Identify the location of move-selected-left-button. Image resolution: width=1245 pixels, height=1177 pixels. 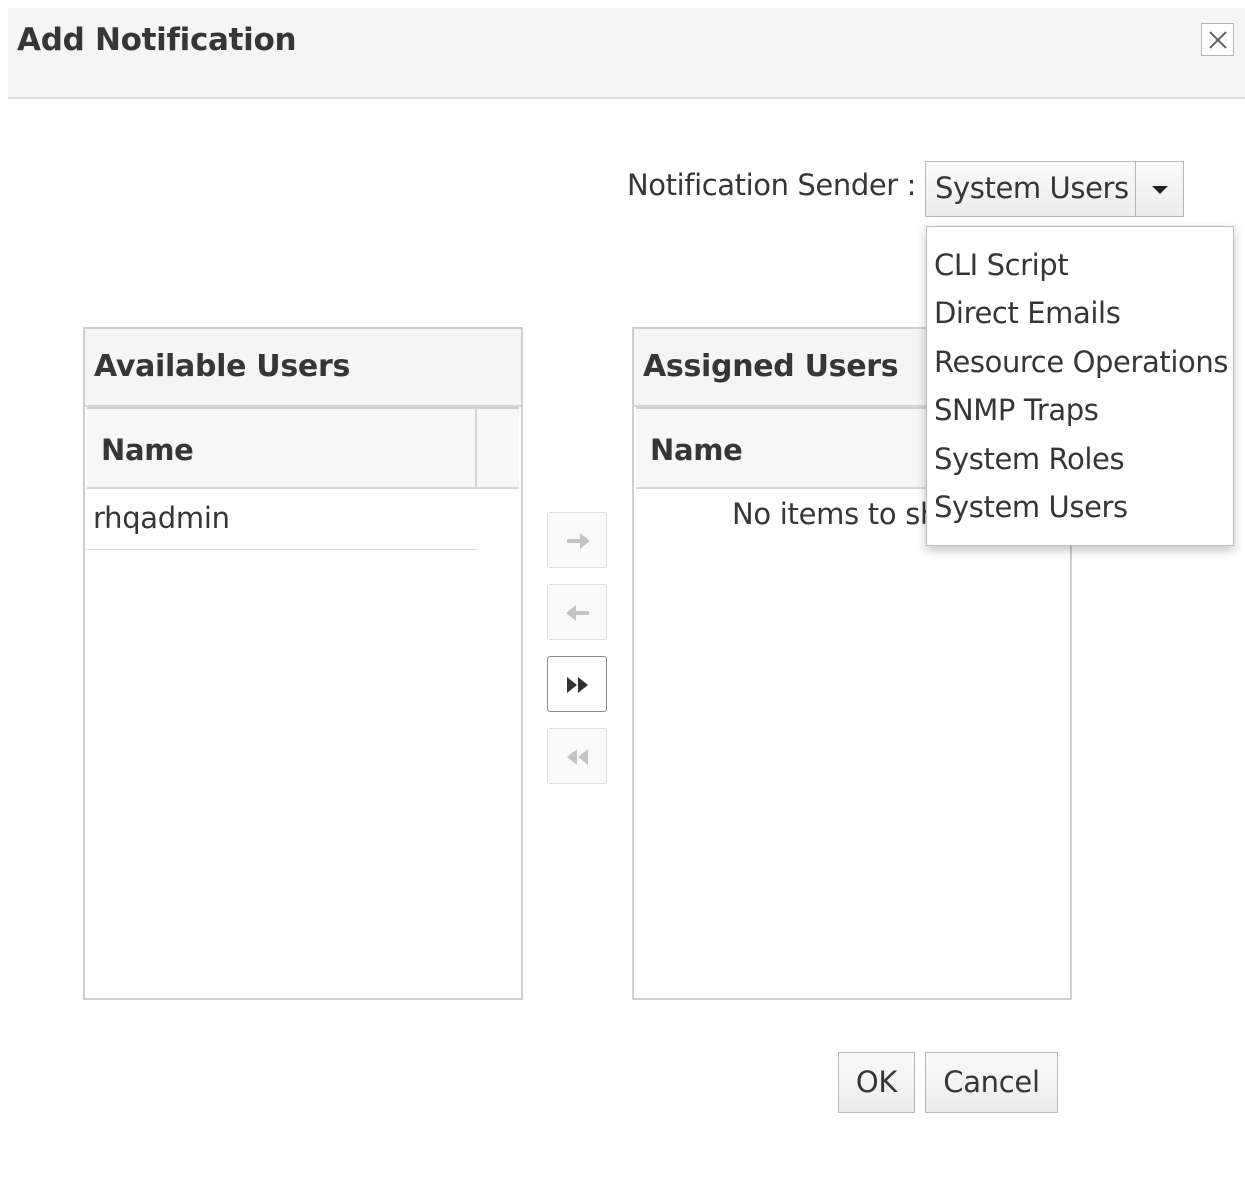
(577, 612).